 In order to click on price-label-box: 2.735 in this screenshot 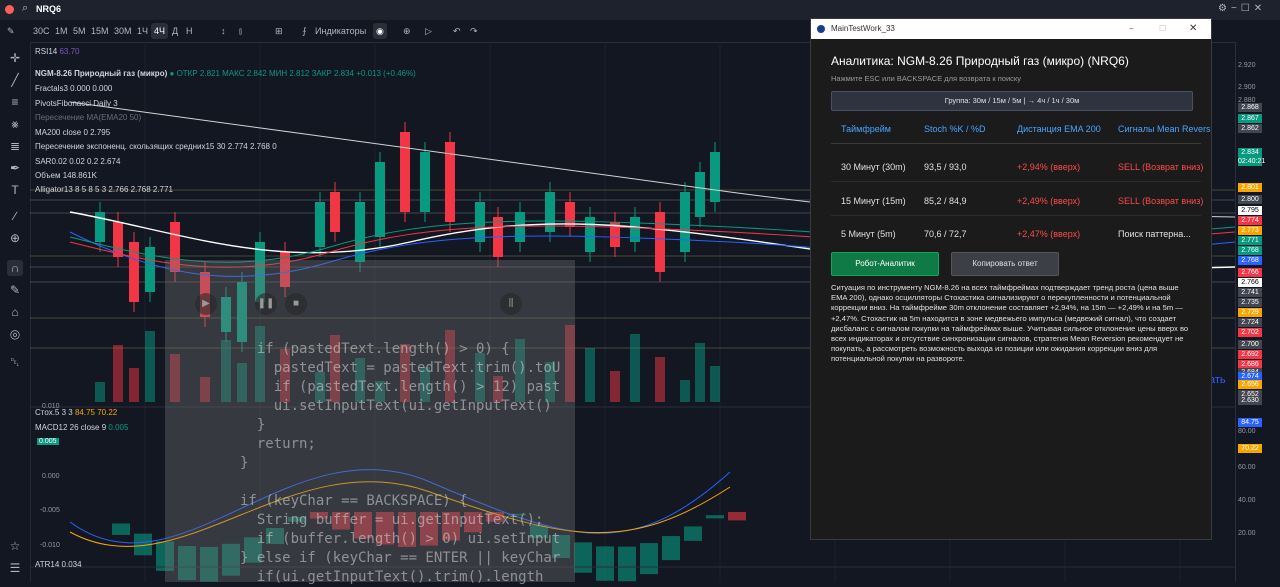, I will do `click(1250, 302)`.